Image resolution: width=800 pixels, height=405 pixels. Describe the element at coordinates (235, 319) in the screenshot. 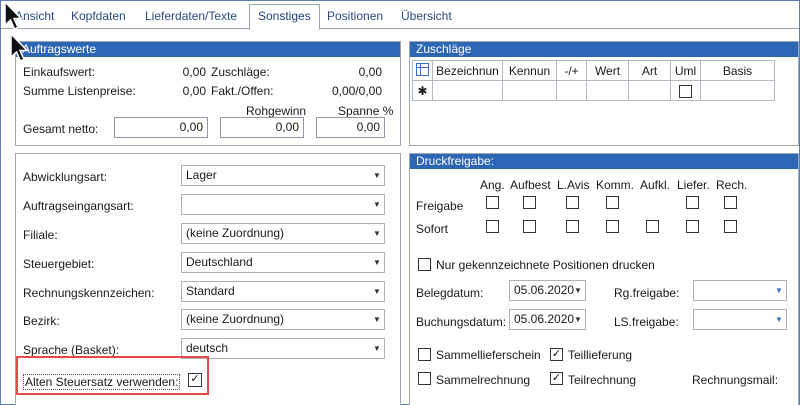

I see `bezirk-value: (keine Zuordnung)` at that location.